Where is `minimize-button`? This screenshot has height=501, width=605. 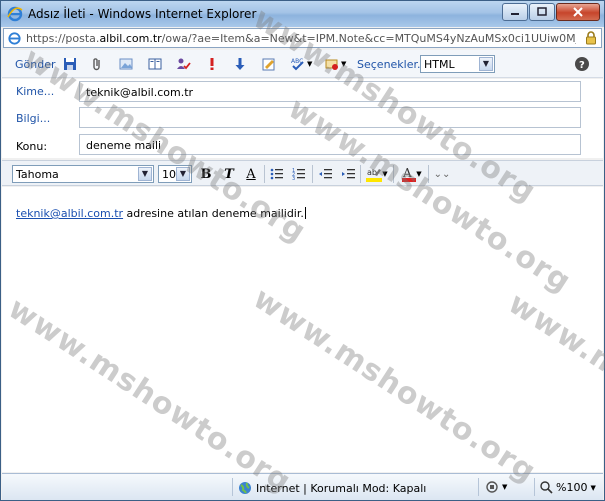 minimize-button is located at coordinates (515, 12).